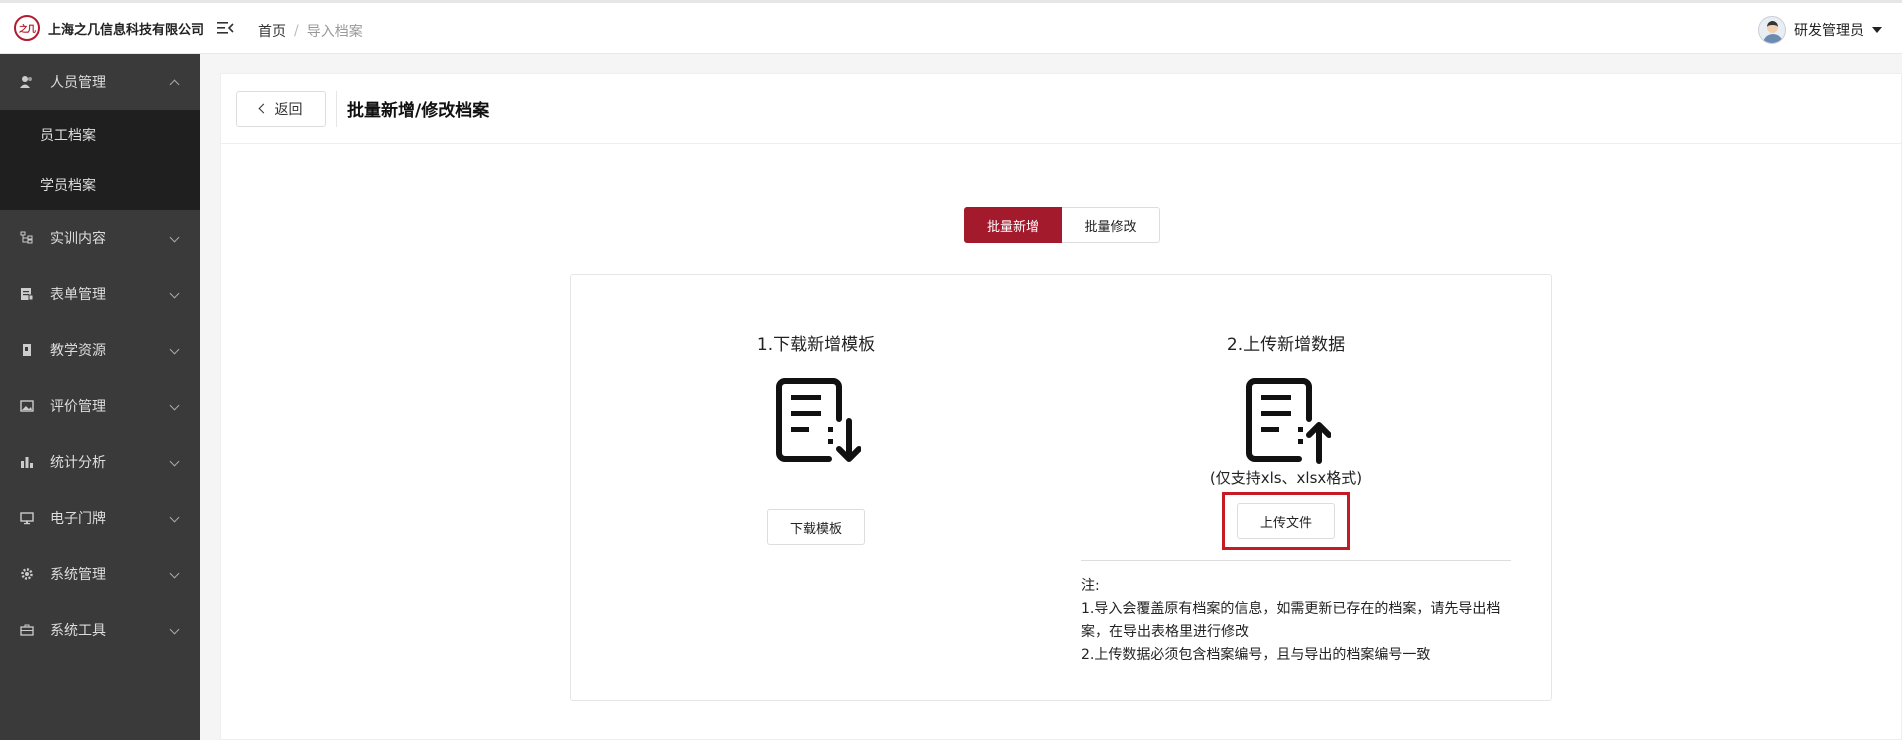  I want to click on page-header: 返回 批量新增/修改档案, so click(1061, 109).